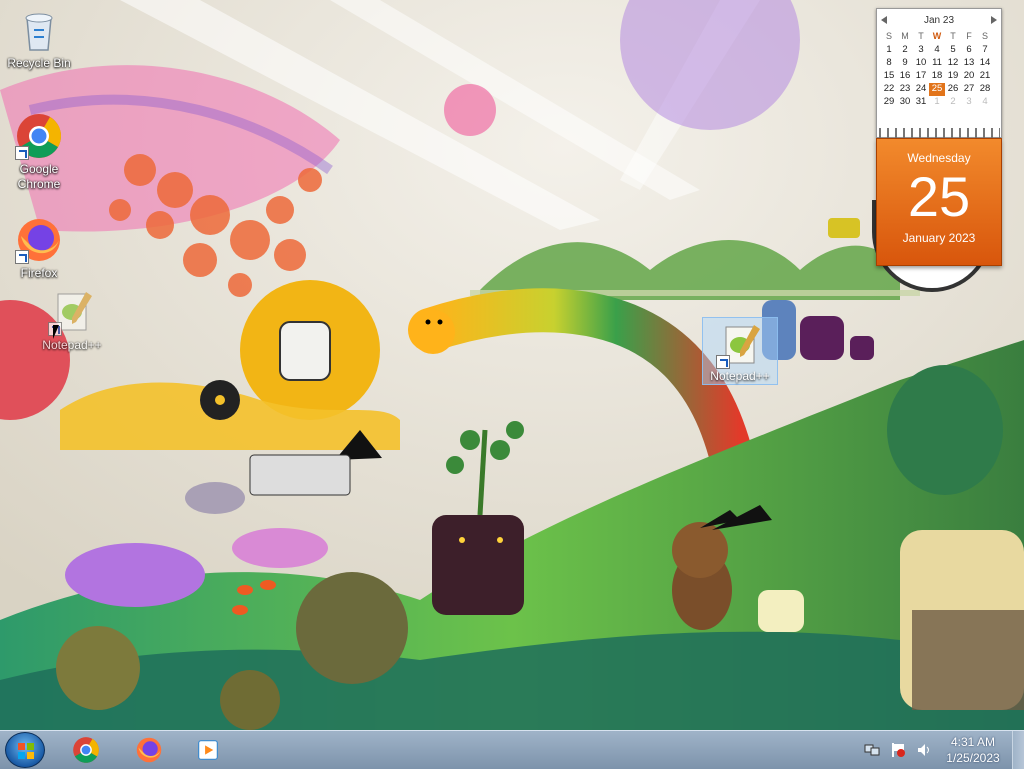 This screenshot has height=769, width=1024. I want to click on system-tray, so click(898, 750).